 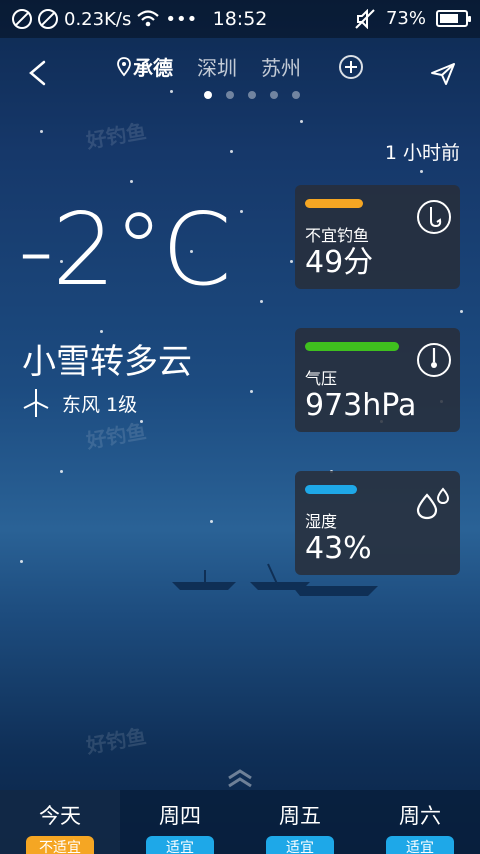 I want to click on battery-icon, so click(x=453, y=18).